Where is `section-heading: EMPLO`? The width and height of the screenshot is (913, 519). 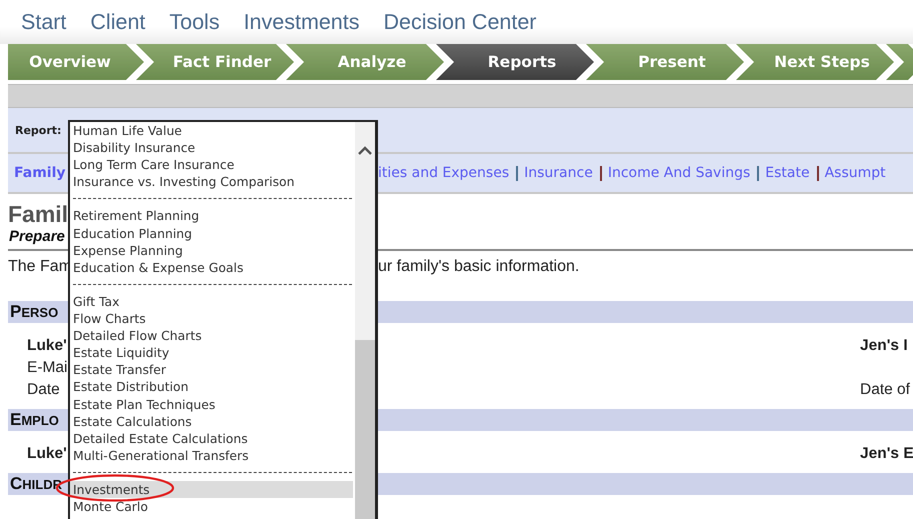
section-heading: EMPLO is located at coordinates (34, 420).